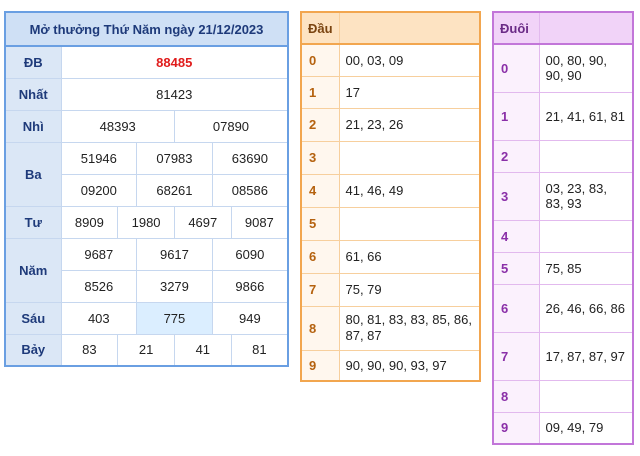  I want to click on prize-value-ba: 08586, so click(250, 190).